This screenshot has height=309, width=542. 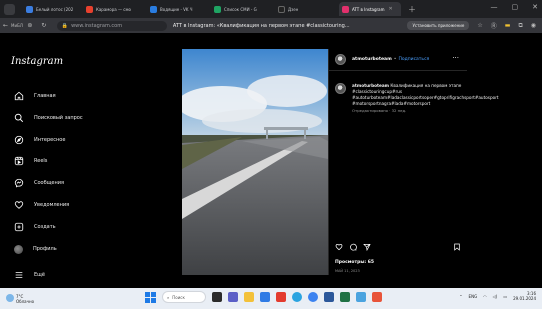 I want to click on home-icon, so click(x=19, y=96).